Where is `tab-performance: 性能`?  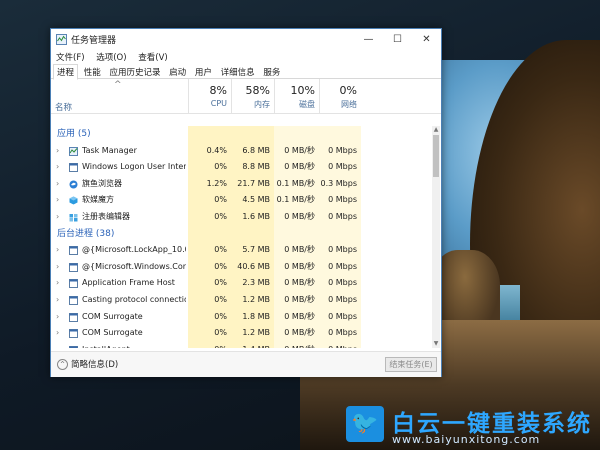 tab-performance: 性能 is located at coordinates (92, 72).